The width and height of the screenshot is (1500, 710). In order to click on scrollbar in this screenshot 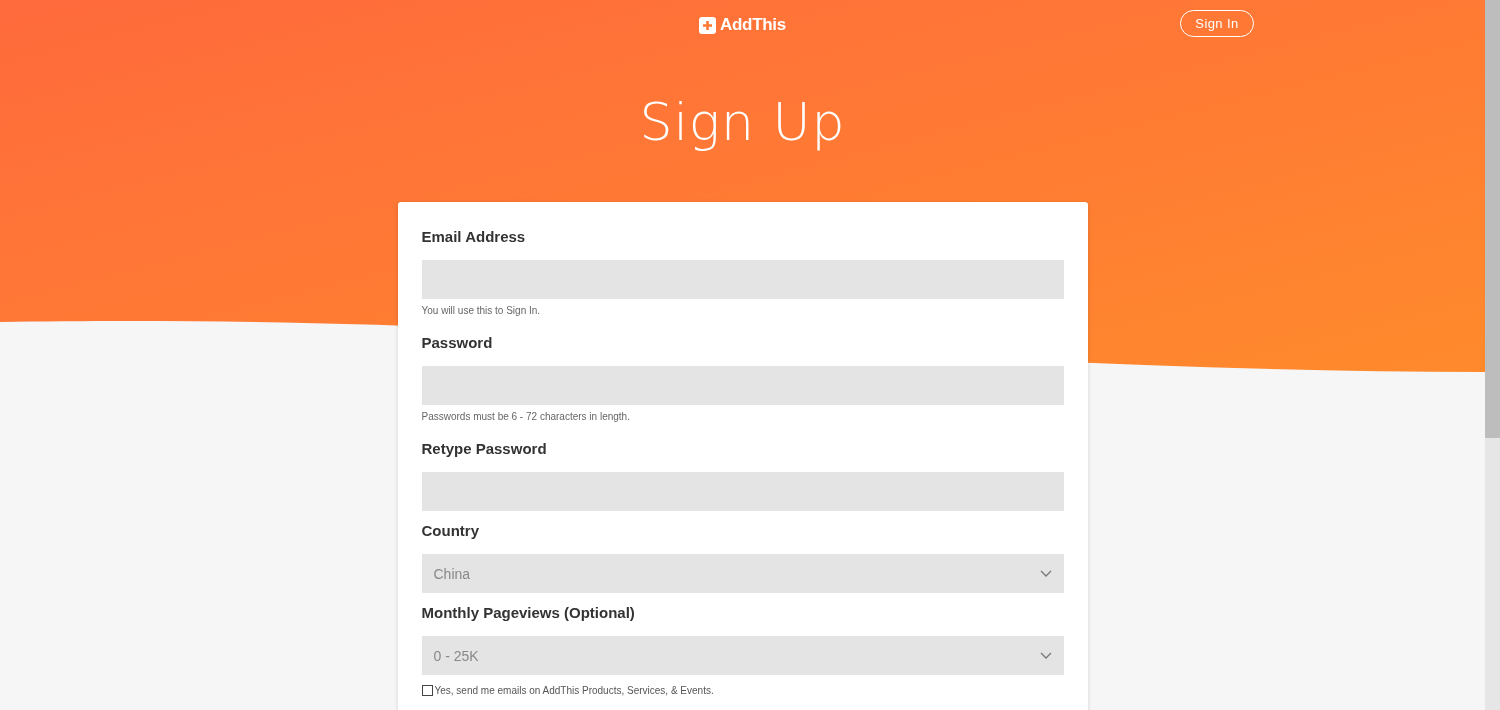, I will do `click(1492, 355)`.